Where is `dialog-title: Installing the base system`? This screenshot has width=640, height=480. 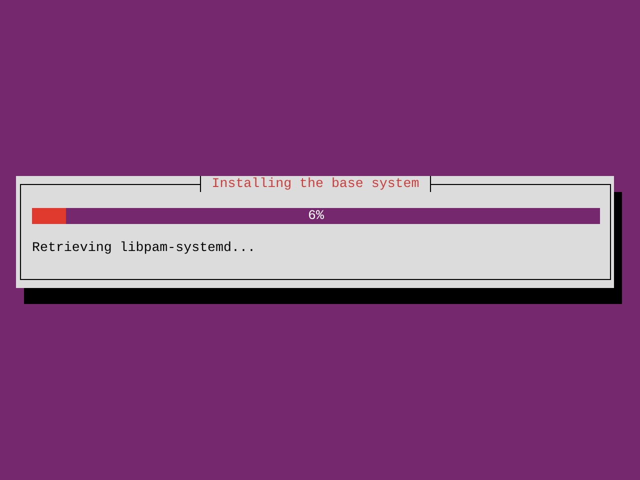 dialog-title: Installing the base system is located at coordinates (316, 184).